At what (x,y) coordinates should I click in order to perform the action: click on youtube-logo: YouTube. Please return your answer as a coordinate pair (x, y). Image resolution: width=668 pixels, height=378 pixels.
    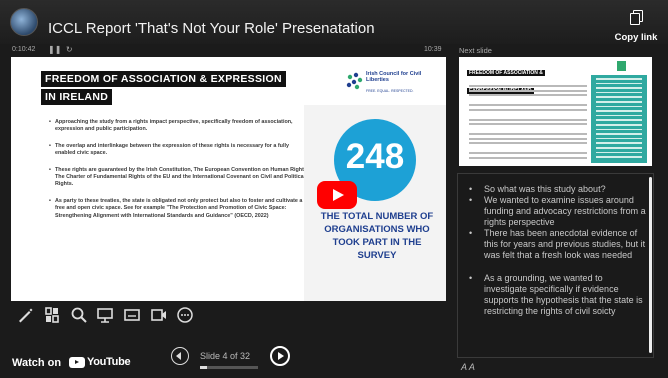
    Looking at the image, I should click on (100, 363).